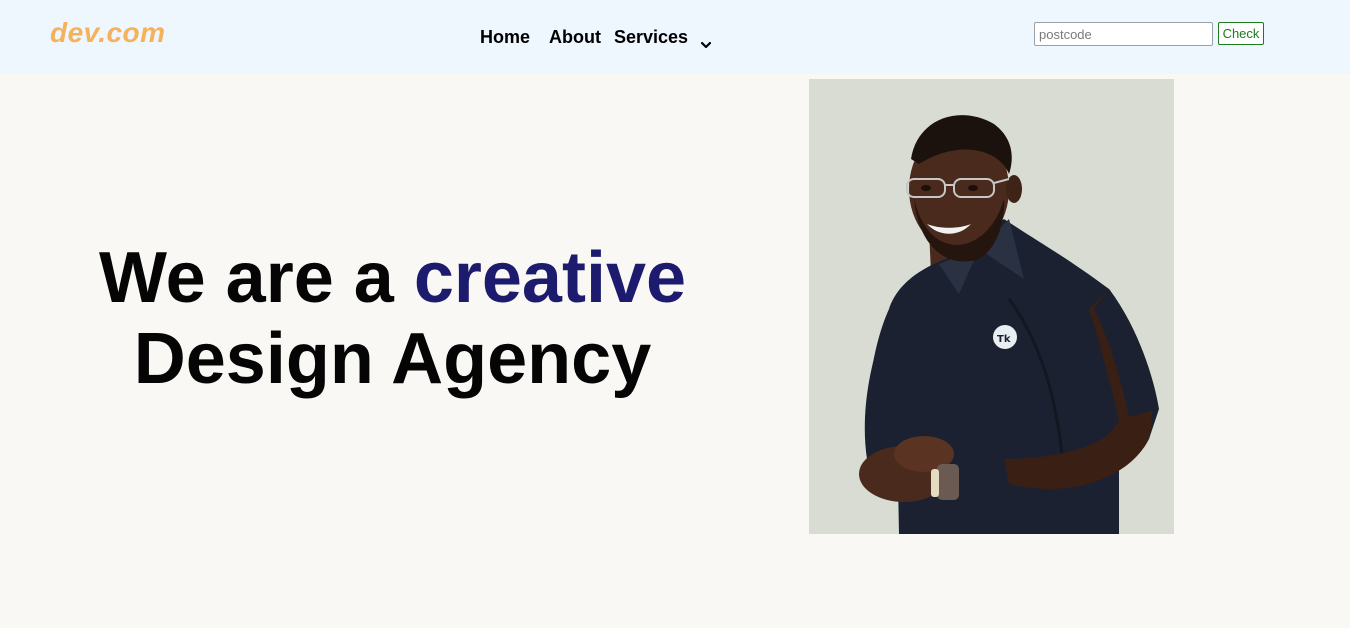  I want to click on check-button: Check, so click(1241, 33).